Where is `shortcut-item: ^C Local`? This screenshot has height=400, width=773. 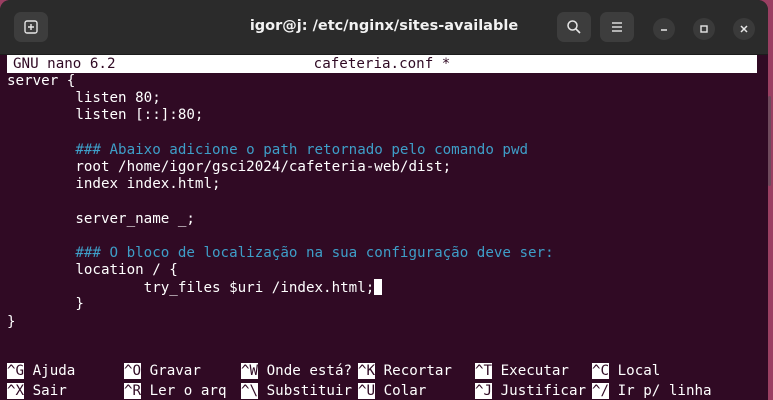
shortcut-item: ^C Local is located at coordinates (626, 371).